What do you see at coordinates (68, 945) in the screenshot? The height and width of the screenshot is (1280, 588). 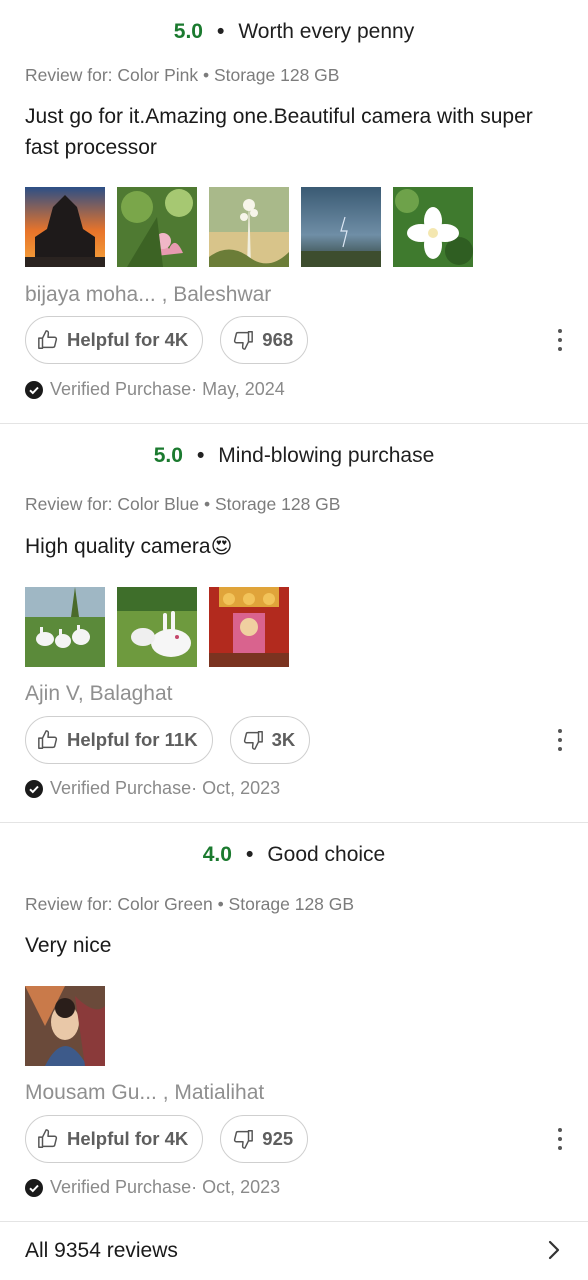 I see `review-body: Very nice` at bounding box center [68, 945].